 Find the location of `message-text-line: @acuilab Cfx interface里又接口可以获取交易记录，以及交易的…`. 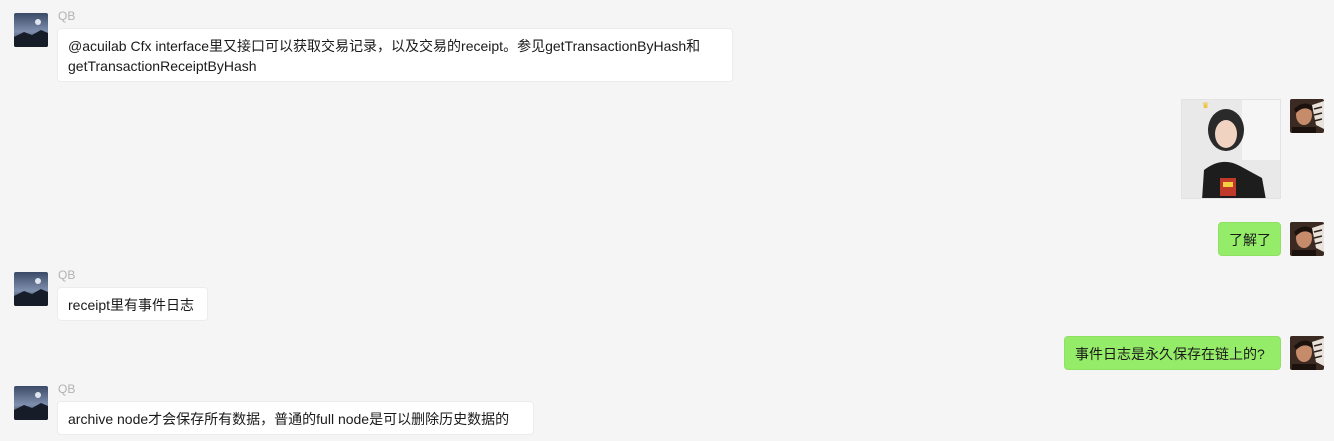

message-text-line: @acuilab Cfx interface里又接口可以获取交易记录，以及交易的… is located at coordinates (384, 46).